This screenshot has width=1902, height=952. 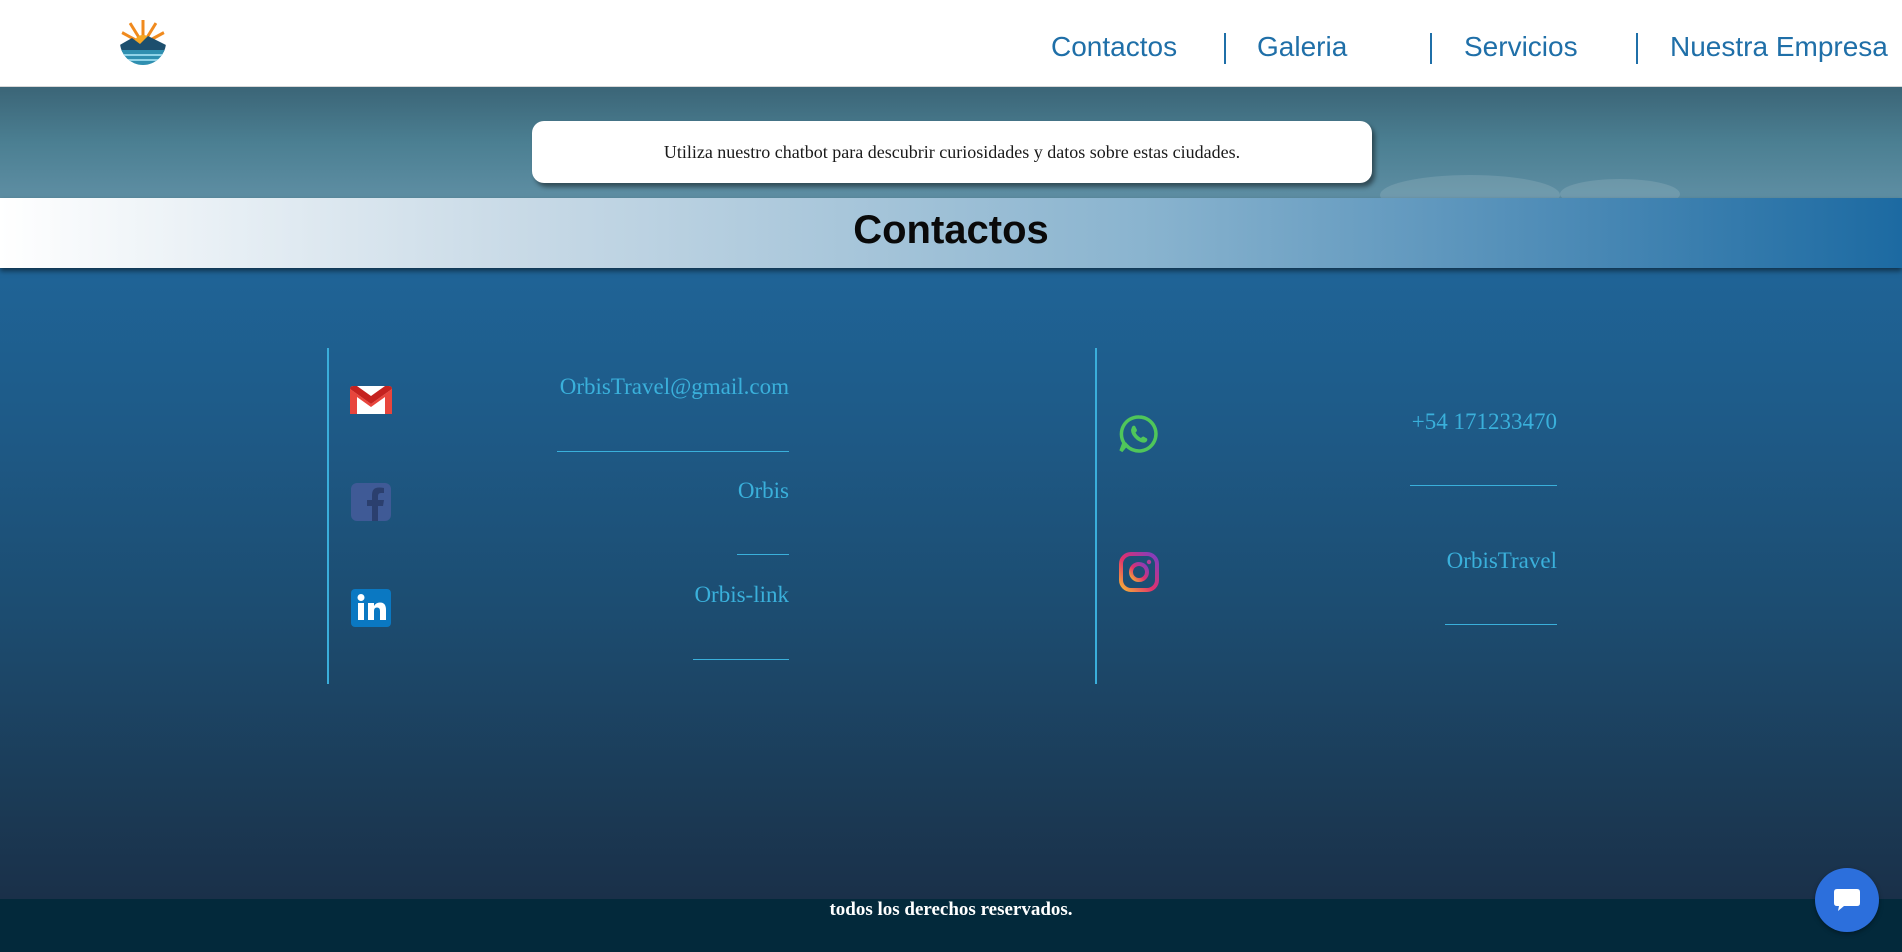 I want to click on facebook-icon, so click(x=371, y=502).